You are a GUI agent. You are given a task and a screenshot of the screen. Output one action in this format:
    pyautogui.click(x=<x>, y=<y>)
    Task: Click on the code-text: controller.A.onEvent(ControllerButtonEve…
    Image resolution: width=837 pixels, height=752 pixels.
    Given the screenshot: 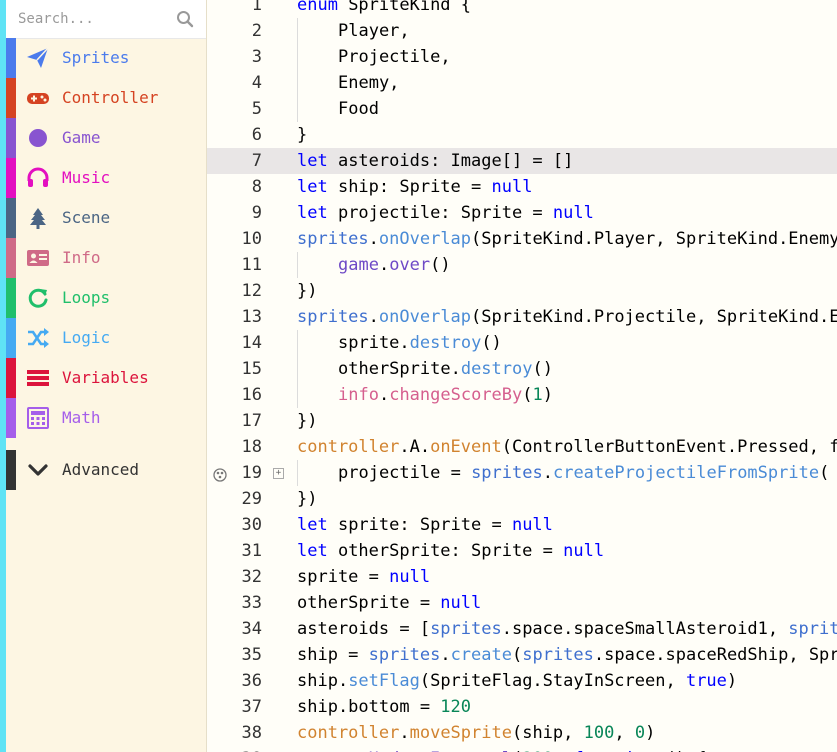 What is the action you would take?
    pyautogui.click(x=567, y=447)
    